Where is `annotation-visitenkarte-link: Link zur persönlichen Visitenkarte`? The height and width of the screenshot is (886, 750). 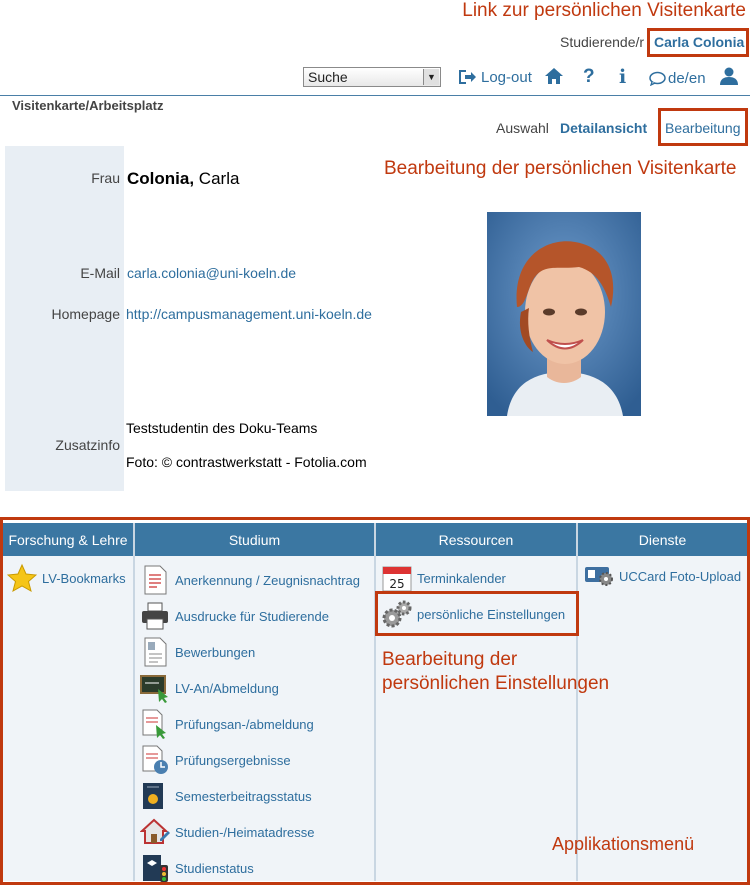
annotation-visitenkarte-link: Link zur persönlichen Visitenkarte is located at coordinates (604, 10).